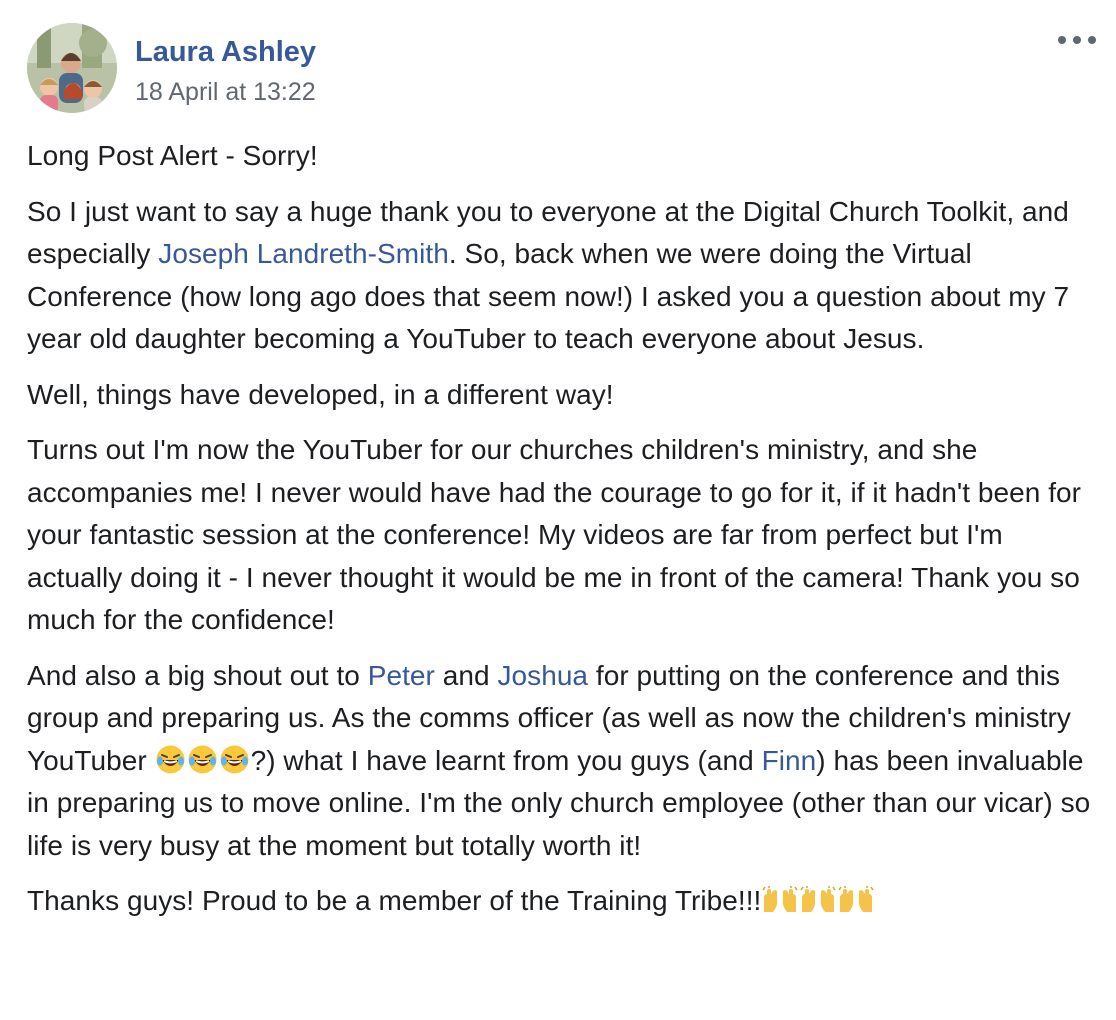  I want to click on more-options-icon, so click(1077, 40).